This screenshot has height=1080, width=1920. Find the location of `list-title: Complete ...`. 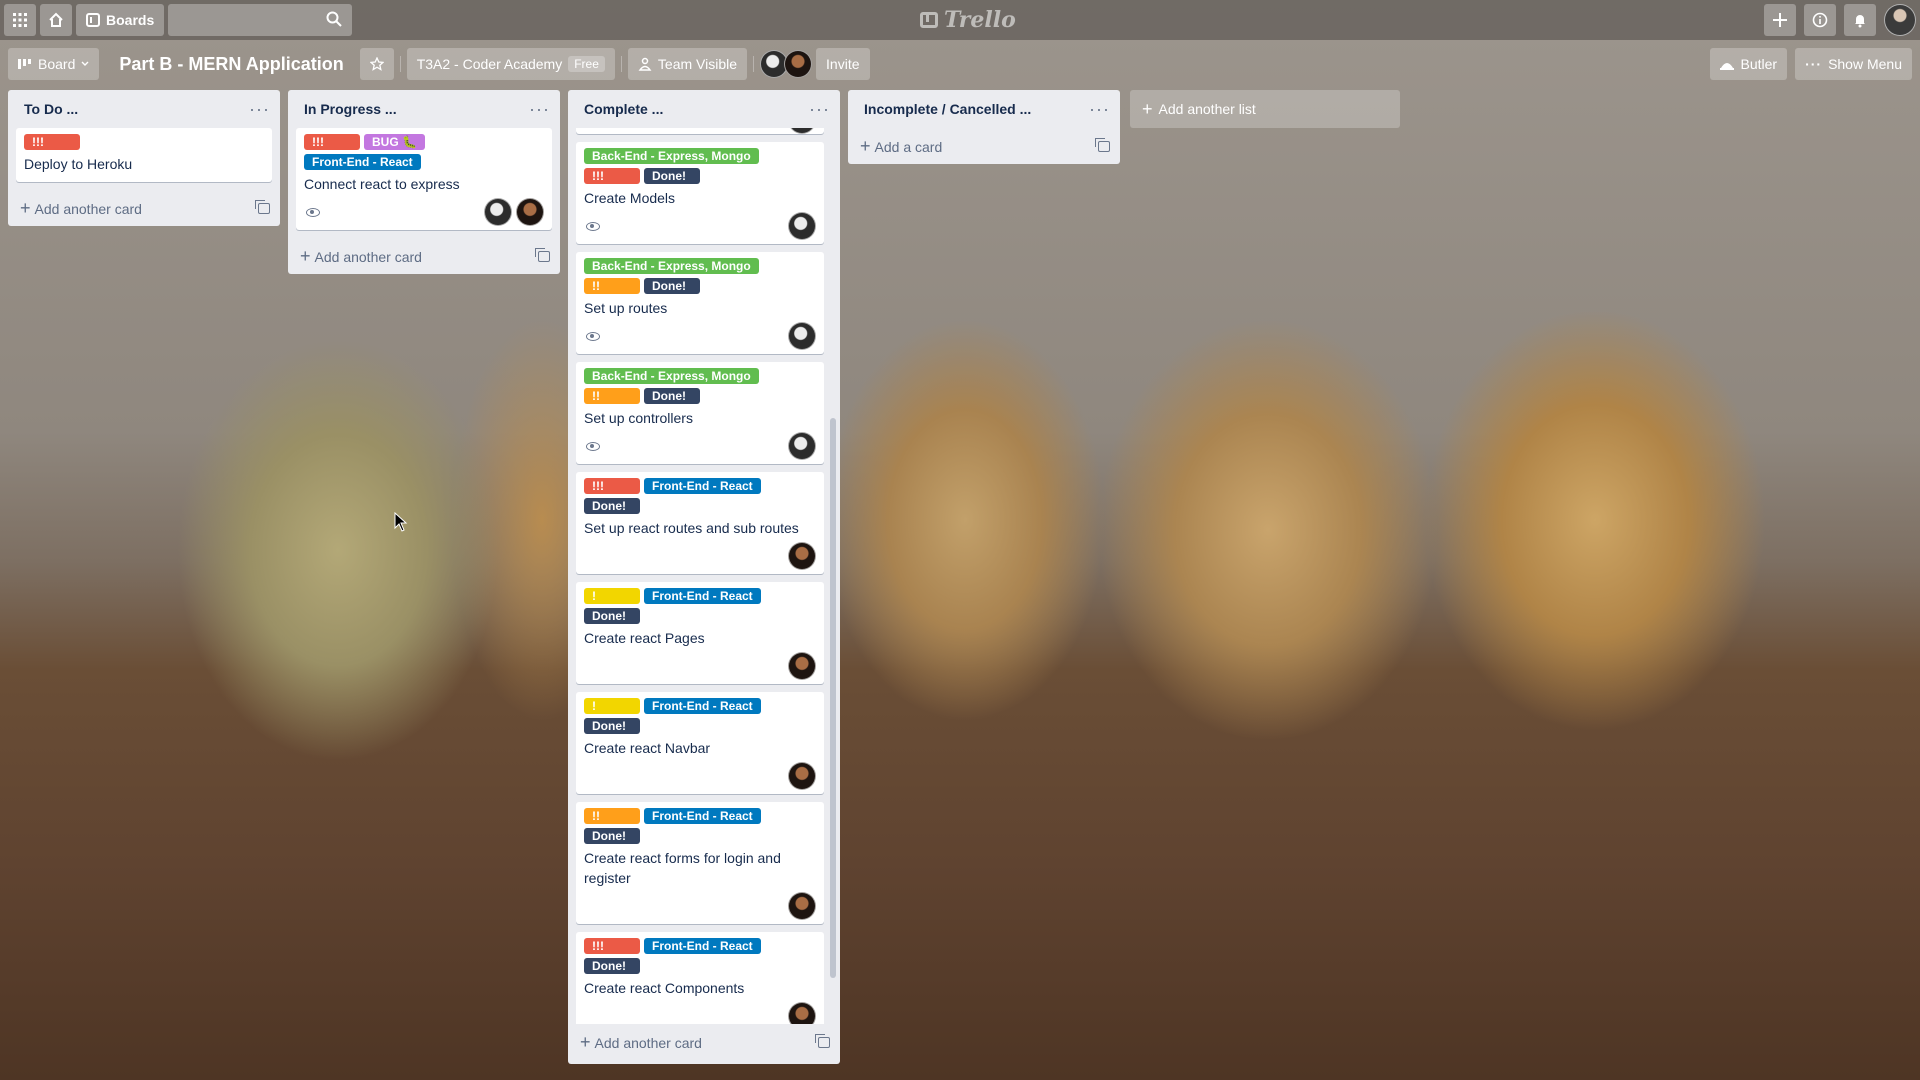

list-title: Complete ... is located at coordinates (623, 109).